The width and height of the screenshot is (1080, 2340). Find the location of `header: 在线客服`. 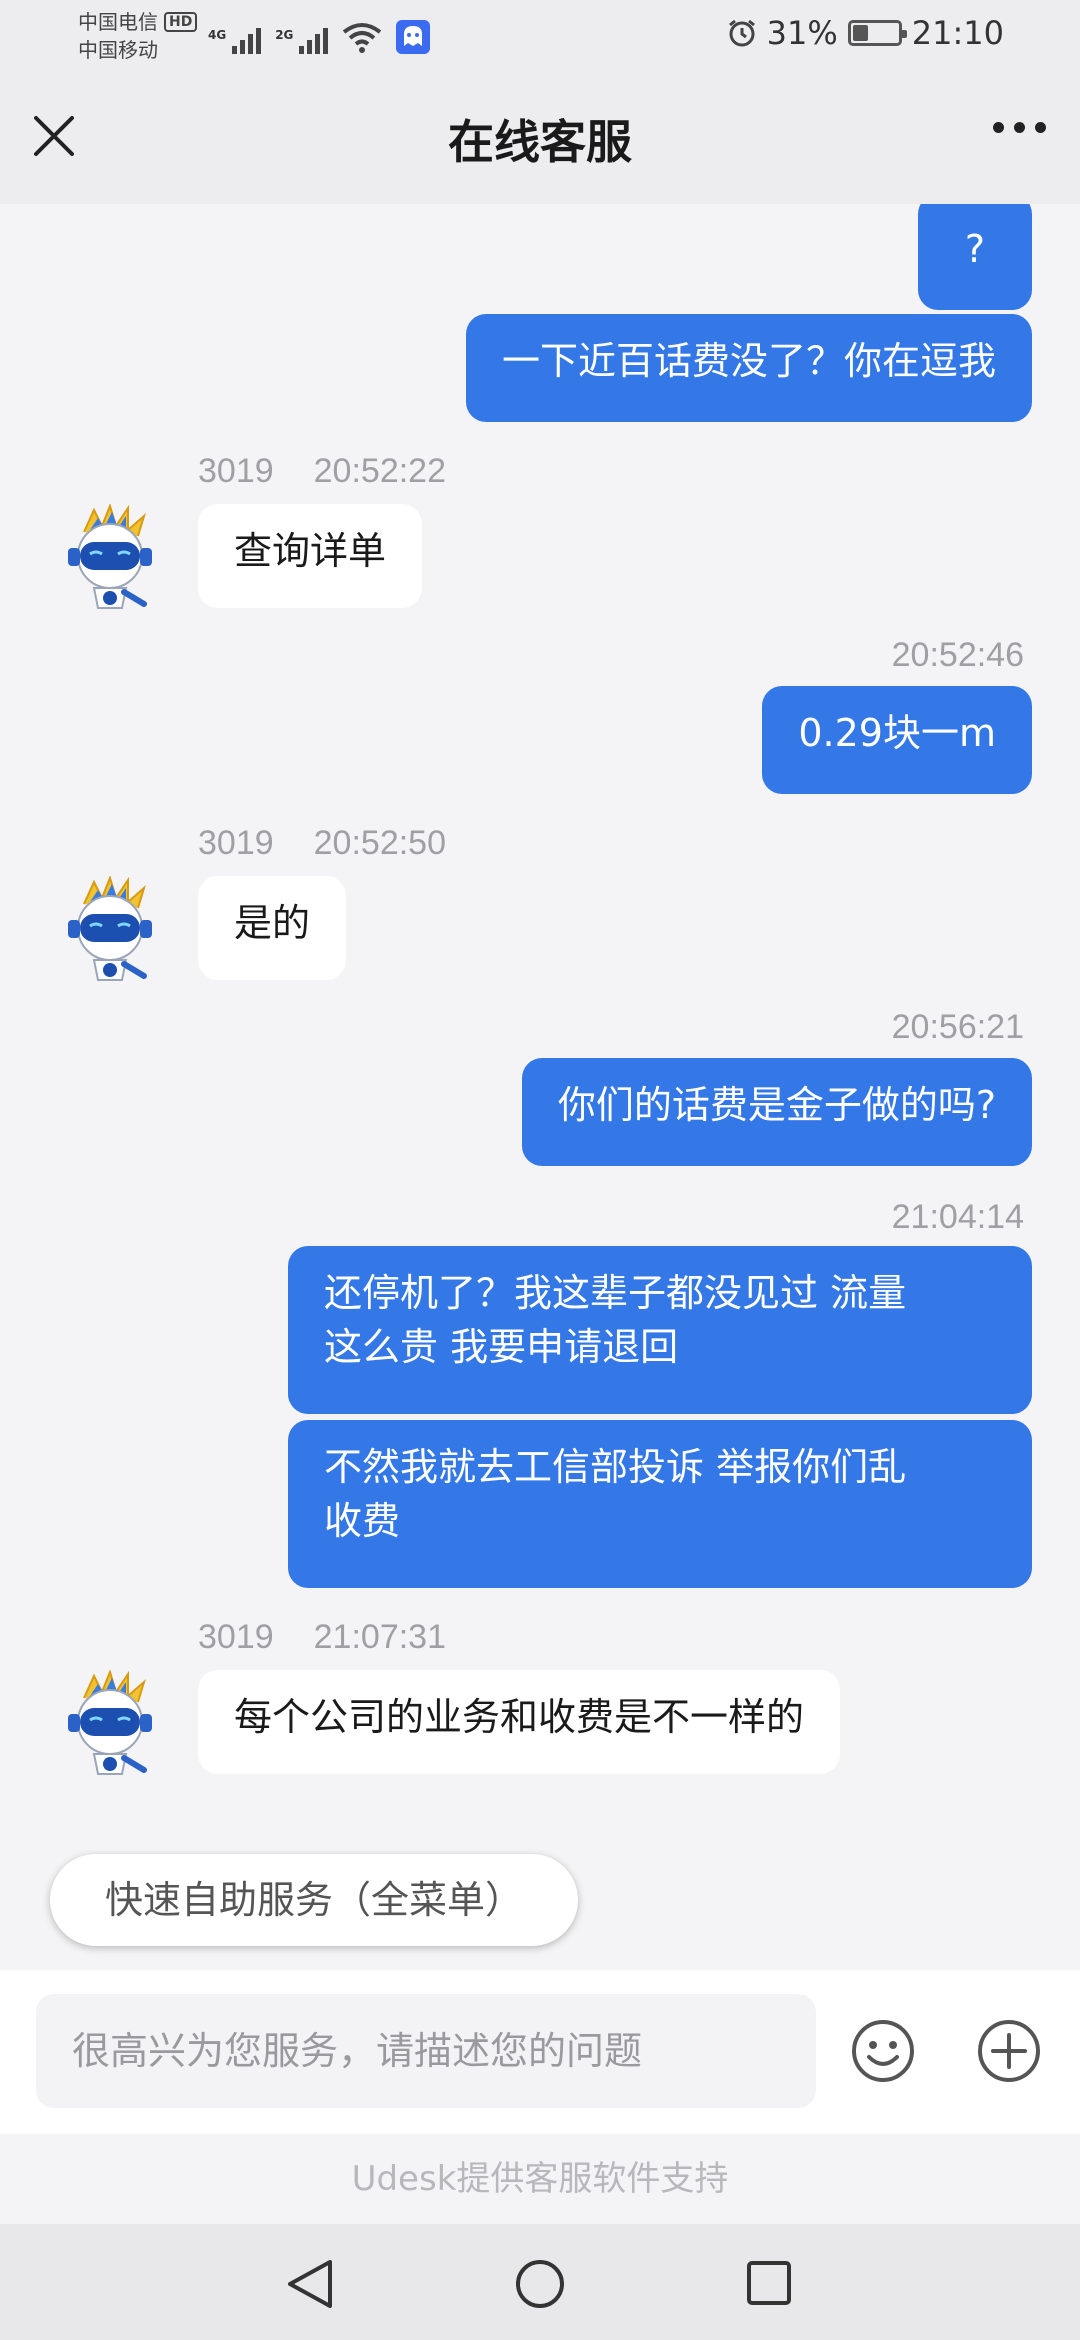

header: 在线客服 is located at coordinates (540, 137).